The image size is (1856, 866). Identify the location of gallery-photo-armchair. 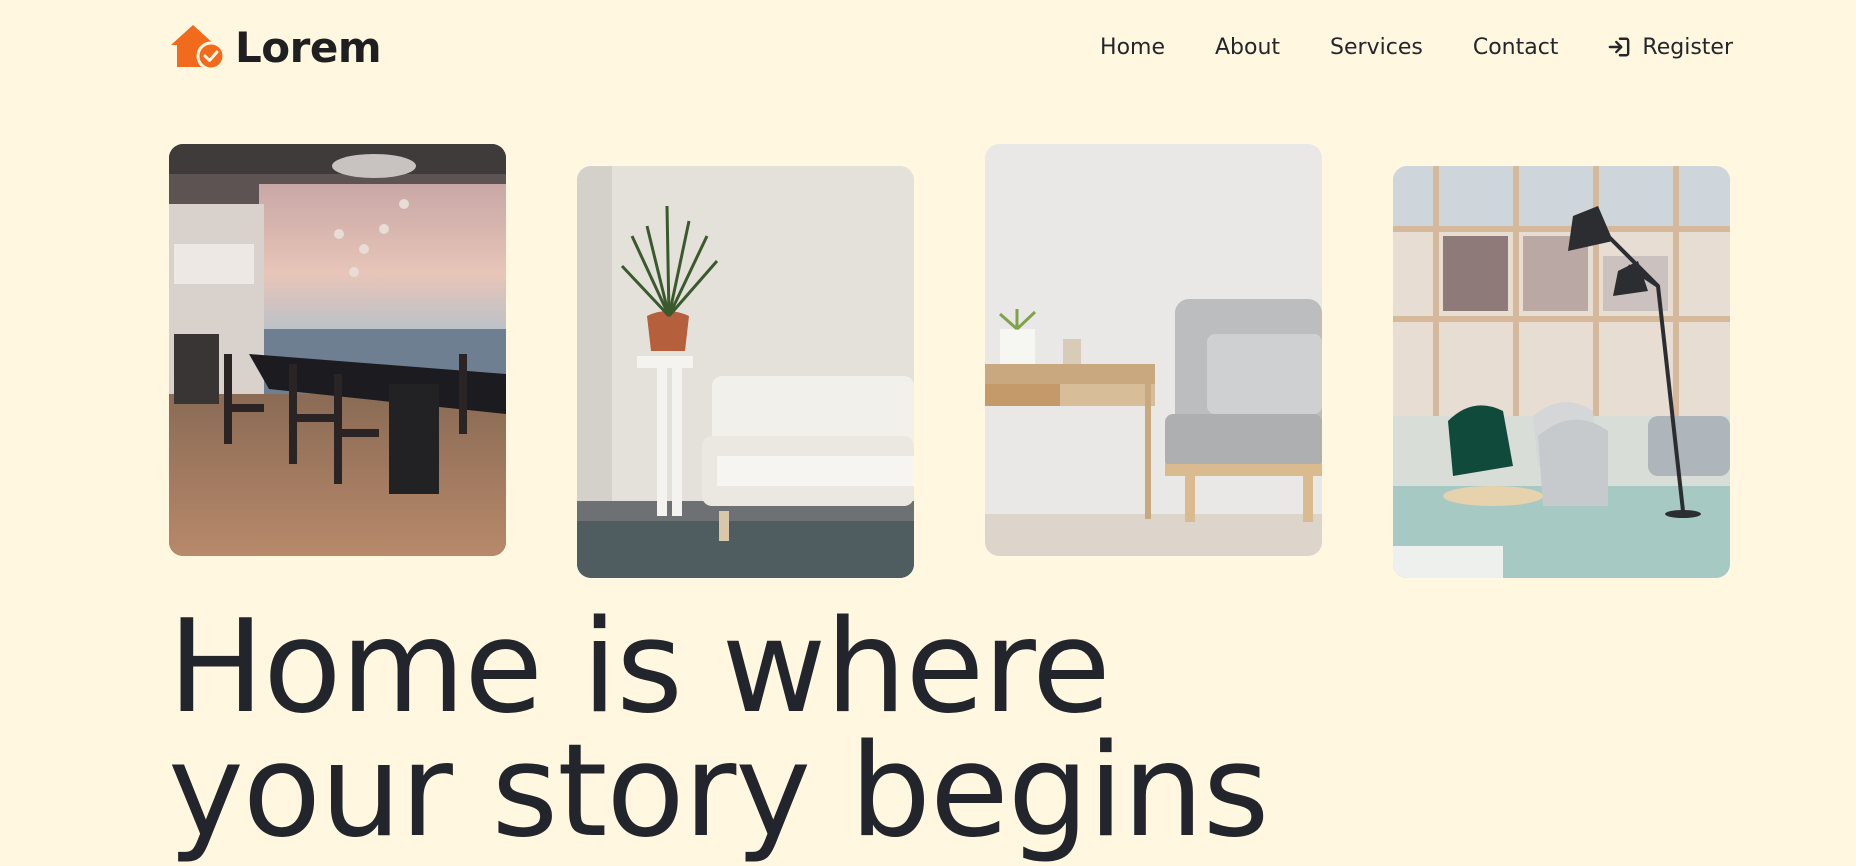
(1153, 350).